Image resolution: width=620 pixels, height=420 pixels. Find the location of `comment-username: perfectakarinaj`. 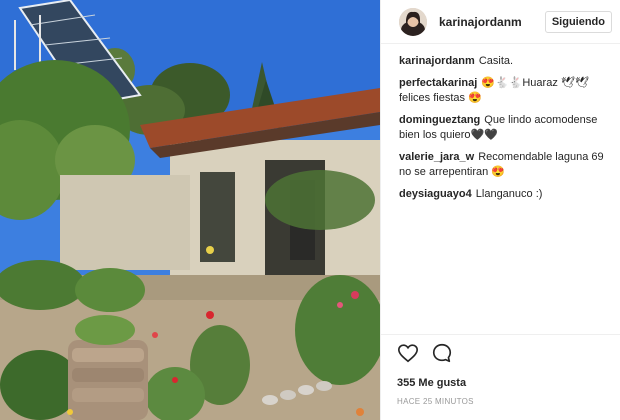

comment-username: perfectakarinaj is located at coordinates (438, 83).